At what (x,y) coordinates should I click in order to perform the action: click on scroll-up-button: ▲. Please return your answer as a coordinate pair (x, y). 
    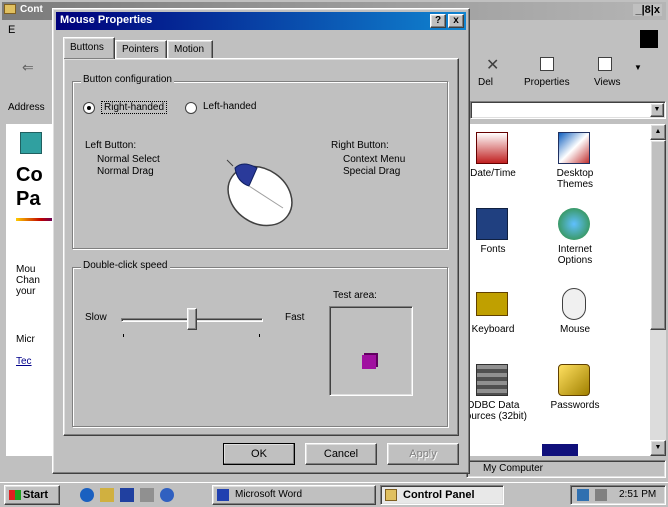
    Looking at the image, I should click on (658, 132).